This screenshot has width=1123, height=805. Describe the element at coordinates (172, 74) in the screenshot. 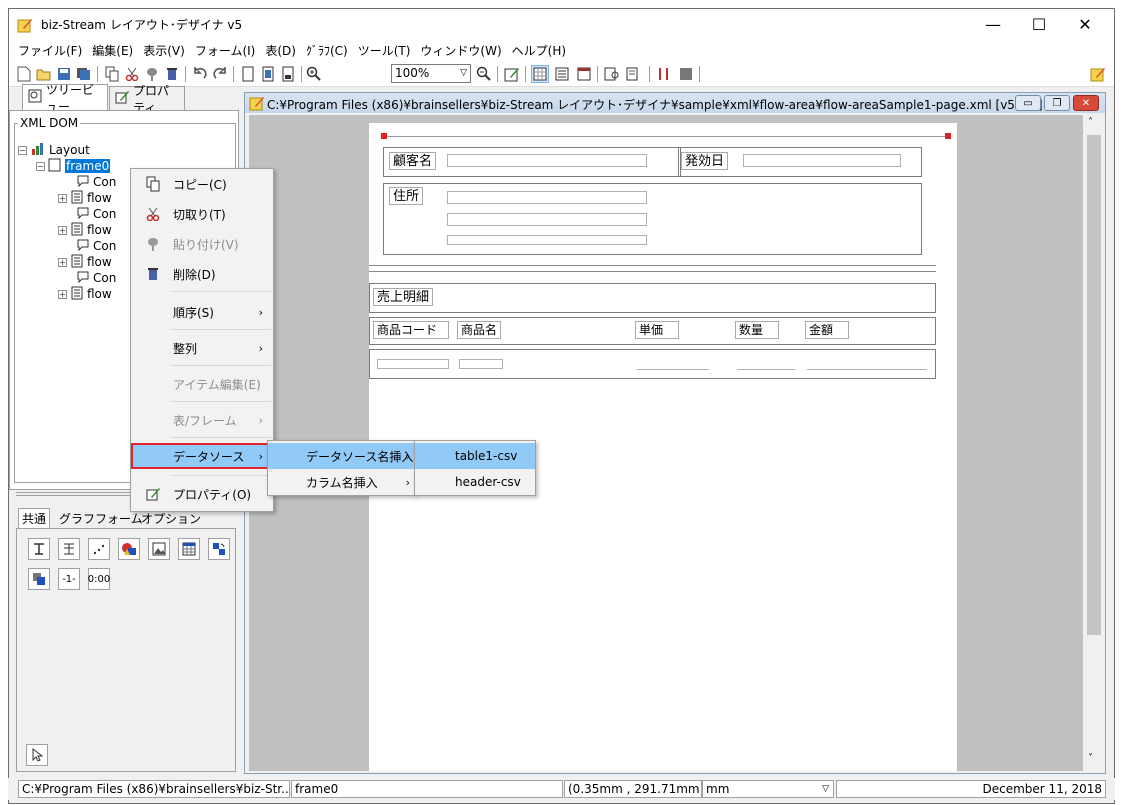

I see `delete-icon` at that location.